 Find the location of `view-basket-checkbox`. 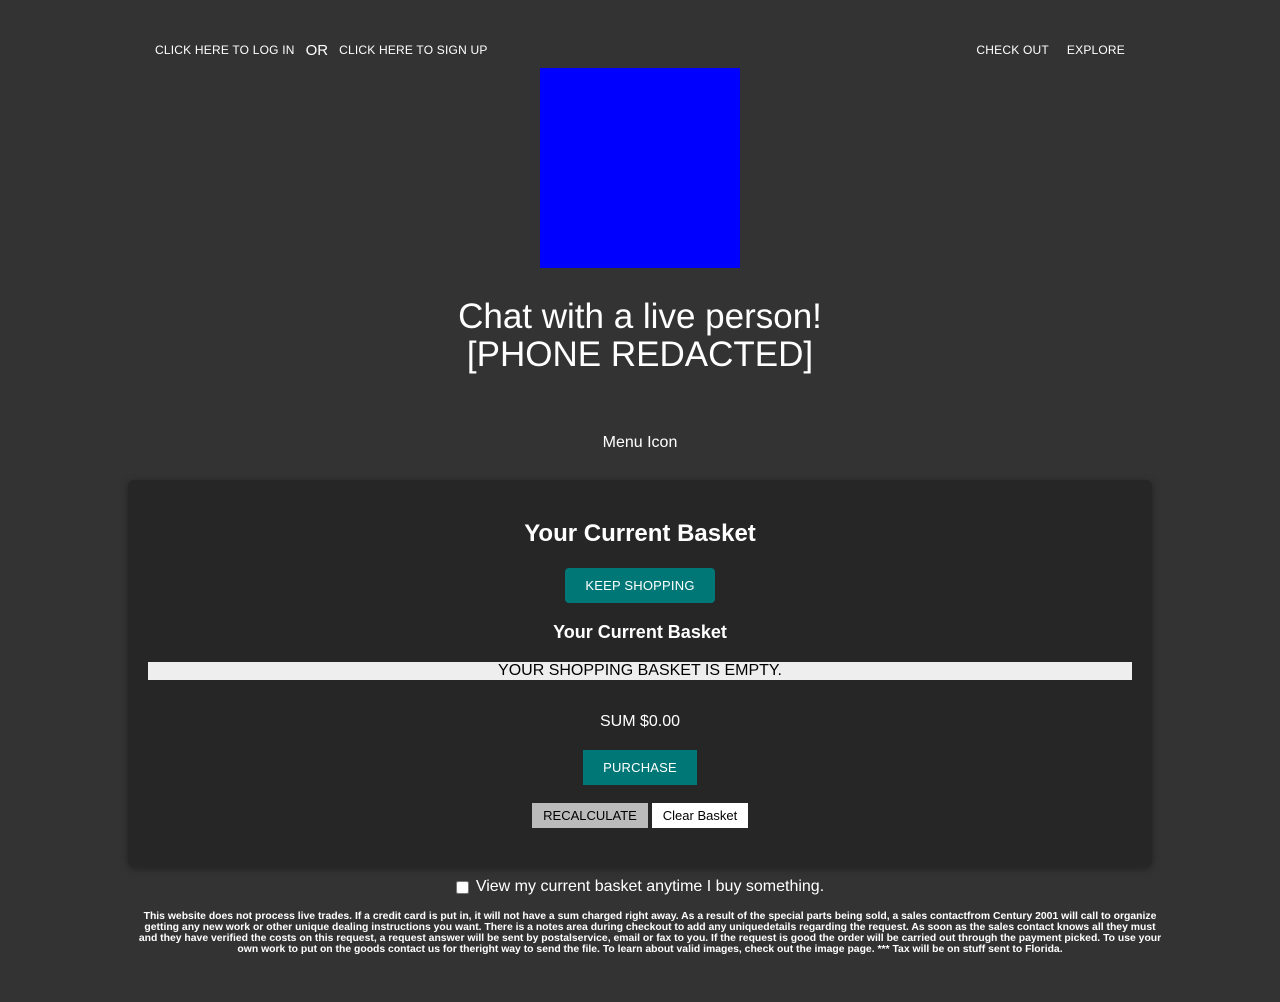

view-basket-checkbox is located at coordinates (462, 887).